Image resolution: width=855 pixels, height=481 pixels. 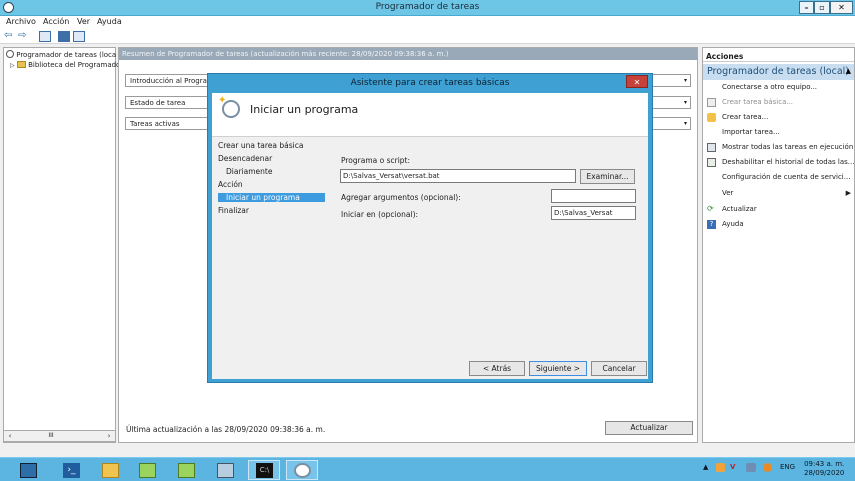 What do you see at coordinates (71, 470) in the screenshot?
I see `powershell-taskbar-button: ›_` at bounding box center [71, 470].